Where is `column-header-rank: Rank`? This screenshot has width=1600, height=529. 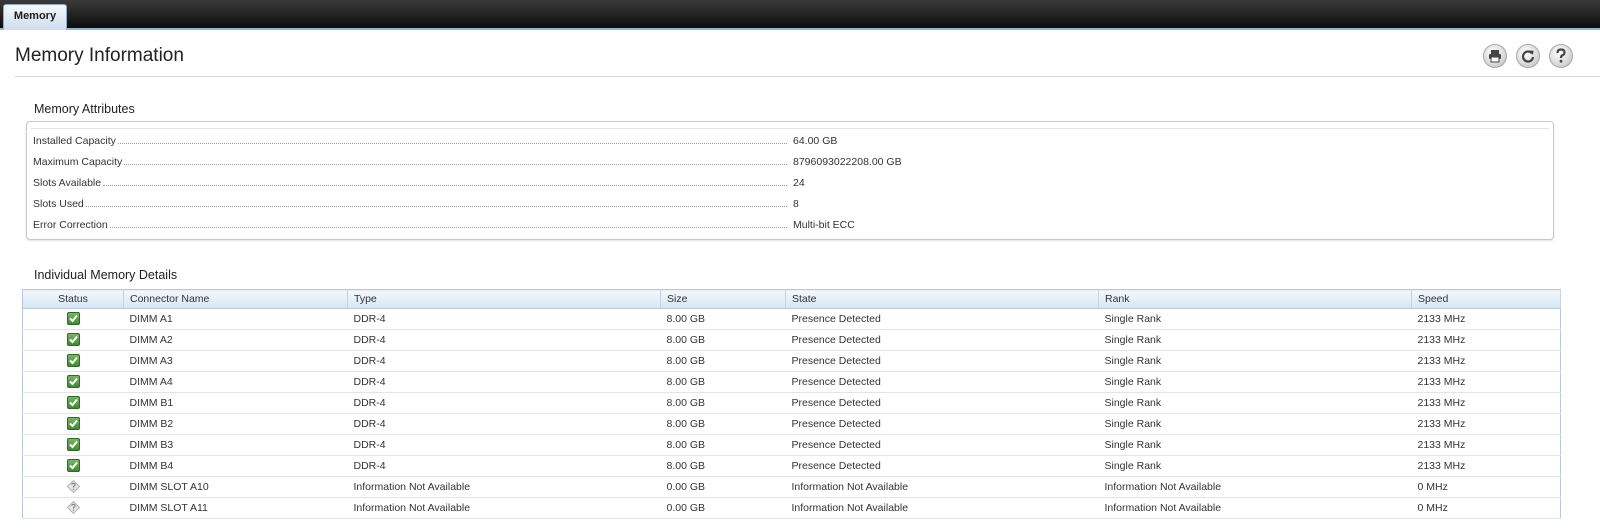
column-header-rank: Rank is located at coordinates (1255, 299).